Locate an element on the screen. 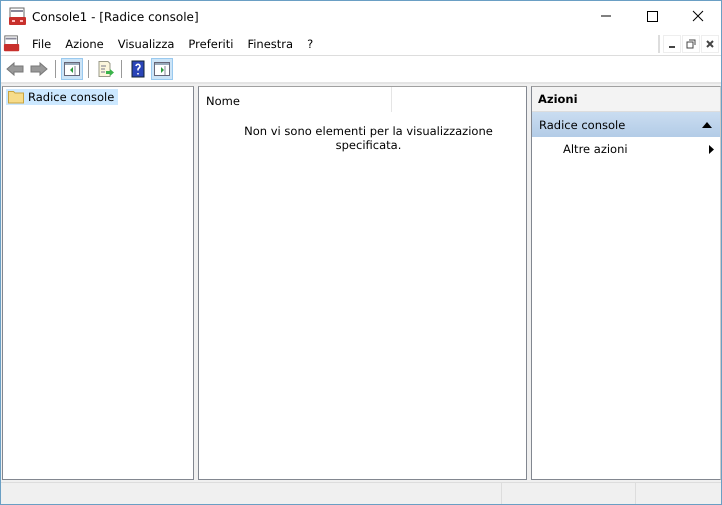 This screenshot has width=722, height=505. action-pane-toggle-button is located at coordinates (162, 69).